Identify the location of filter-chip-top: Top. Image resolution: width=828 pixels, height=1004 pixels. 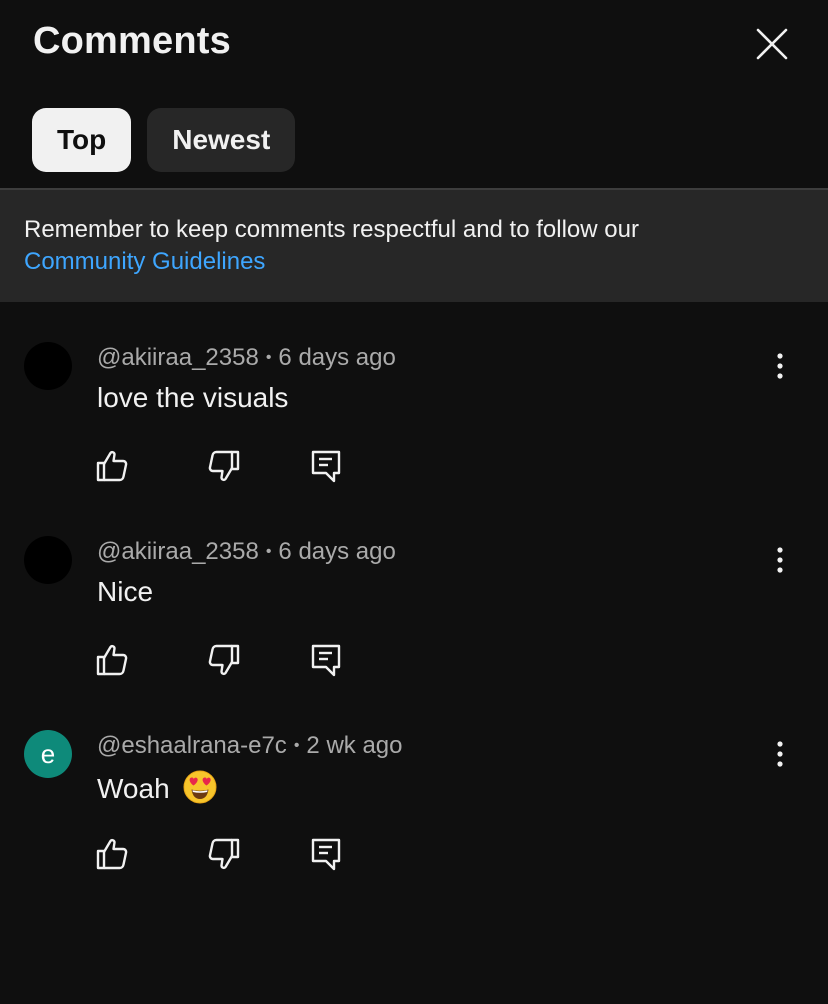
(82, 140).